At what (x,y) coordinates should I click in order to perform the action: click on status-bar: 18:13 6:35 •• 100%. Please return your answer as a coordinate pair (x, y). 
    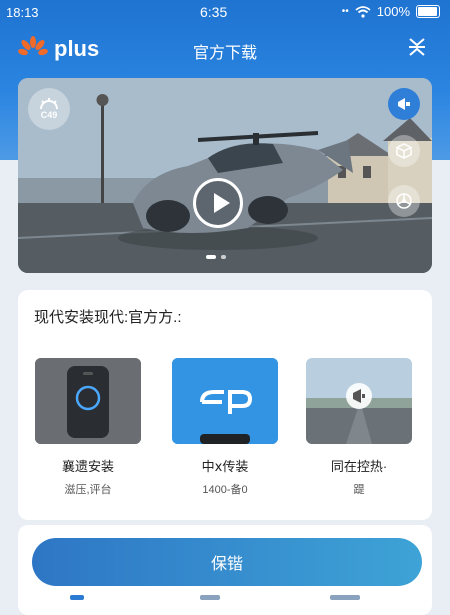
    Looking at the image, I should click on (225, 12).